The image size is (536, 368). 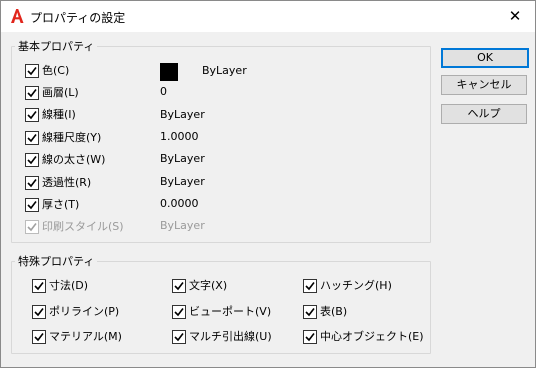 What do you see at coordinates (59, 114) in the screenshot?
I see `checkbox-label: 線種(I)` at bounding box center [59, 114].